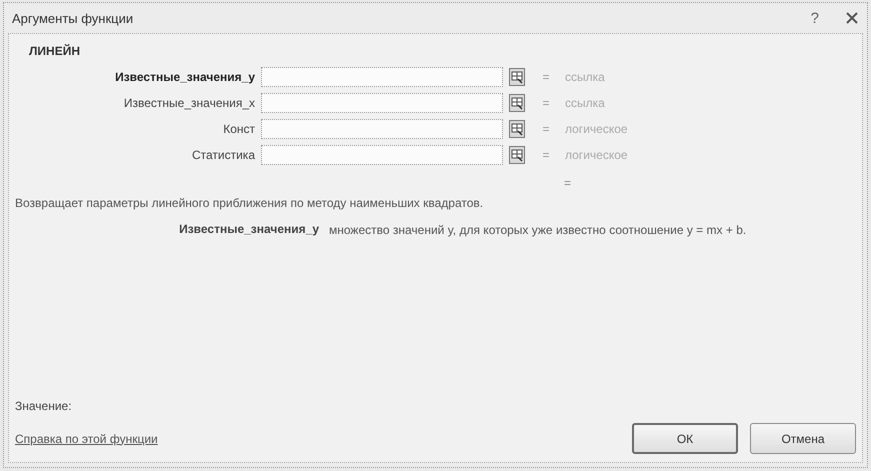  I want to click on argument-label: Известные_значения_y, so click(184, 77).